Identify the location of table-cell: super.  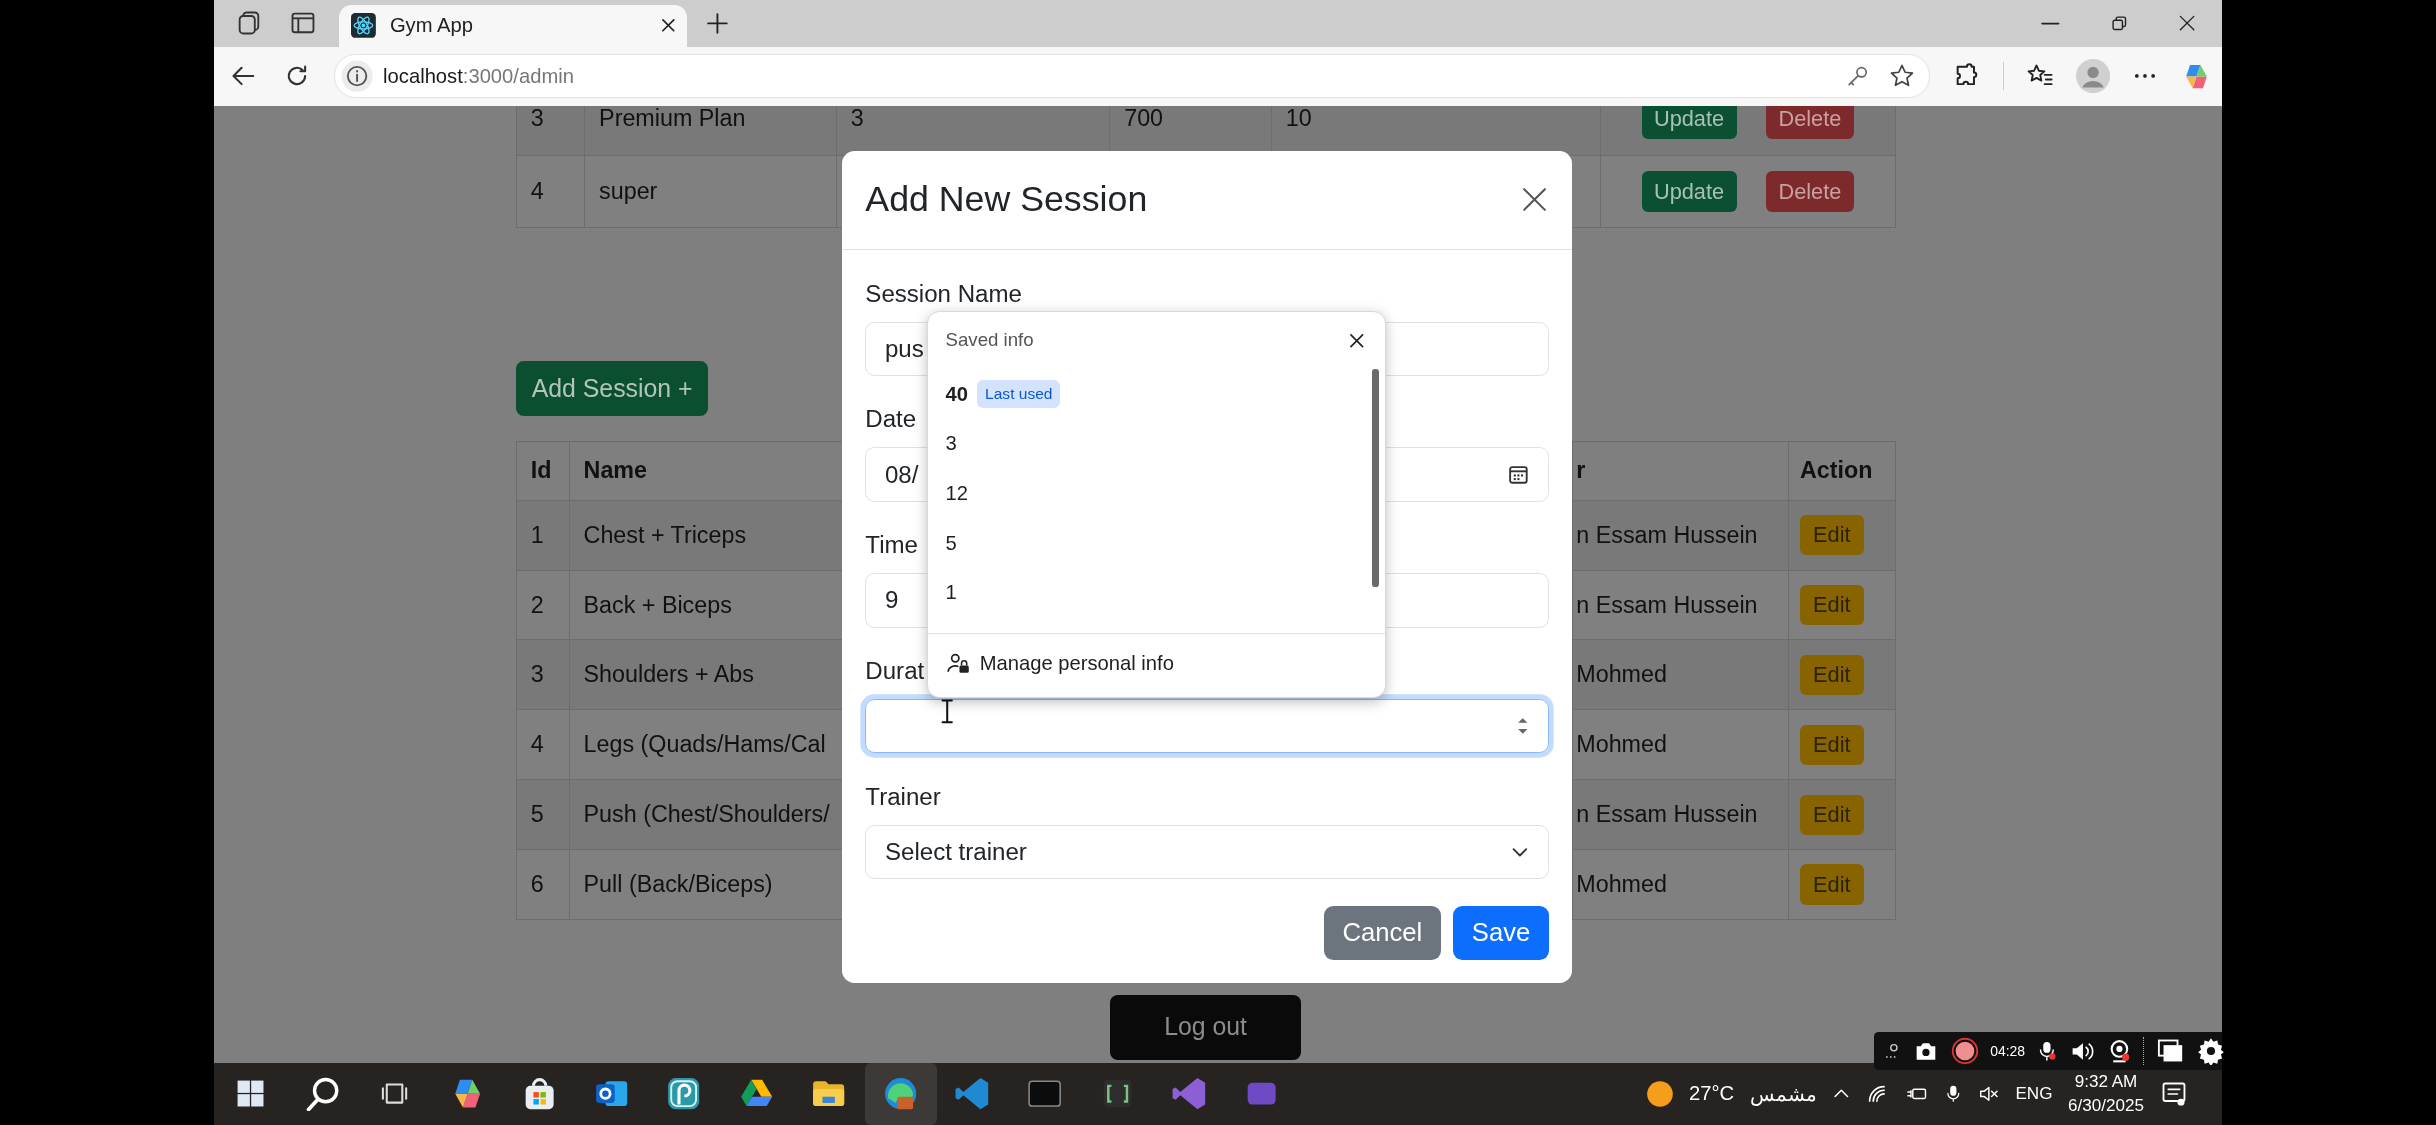
(710, 191).